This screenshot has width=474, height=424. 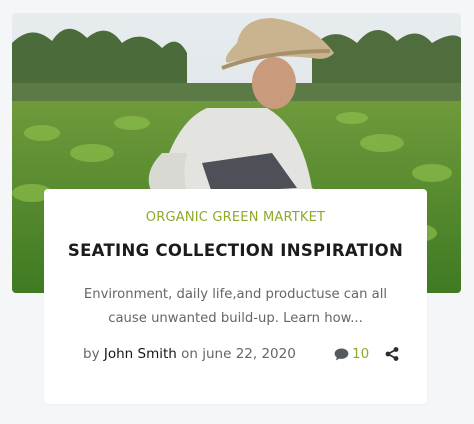 I want to click on by-prefix: by, so click(x=91, y=354).